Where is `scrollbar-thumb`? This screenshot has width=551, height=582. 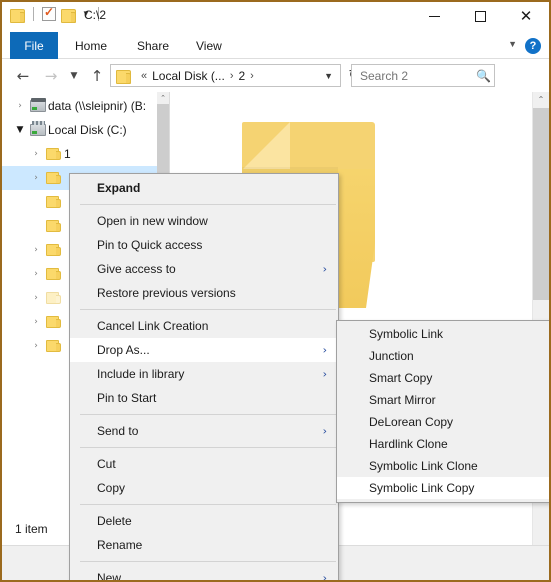
scrollbar-thumb is located at coordinates (541, 204).